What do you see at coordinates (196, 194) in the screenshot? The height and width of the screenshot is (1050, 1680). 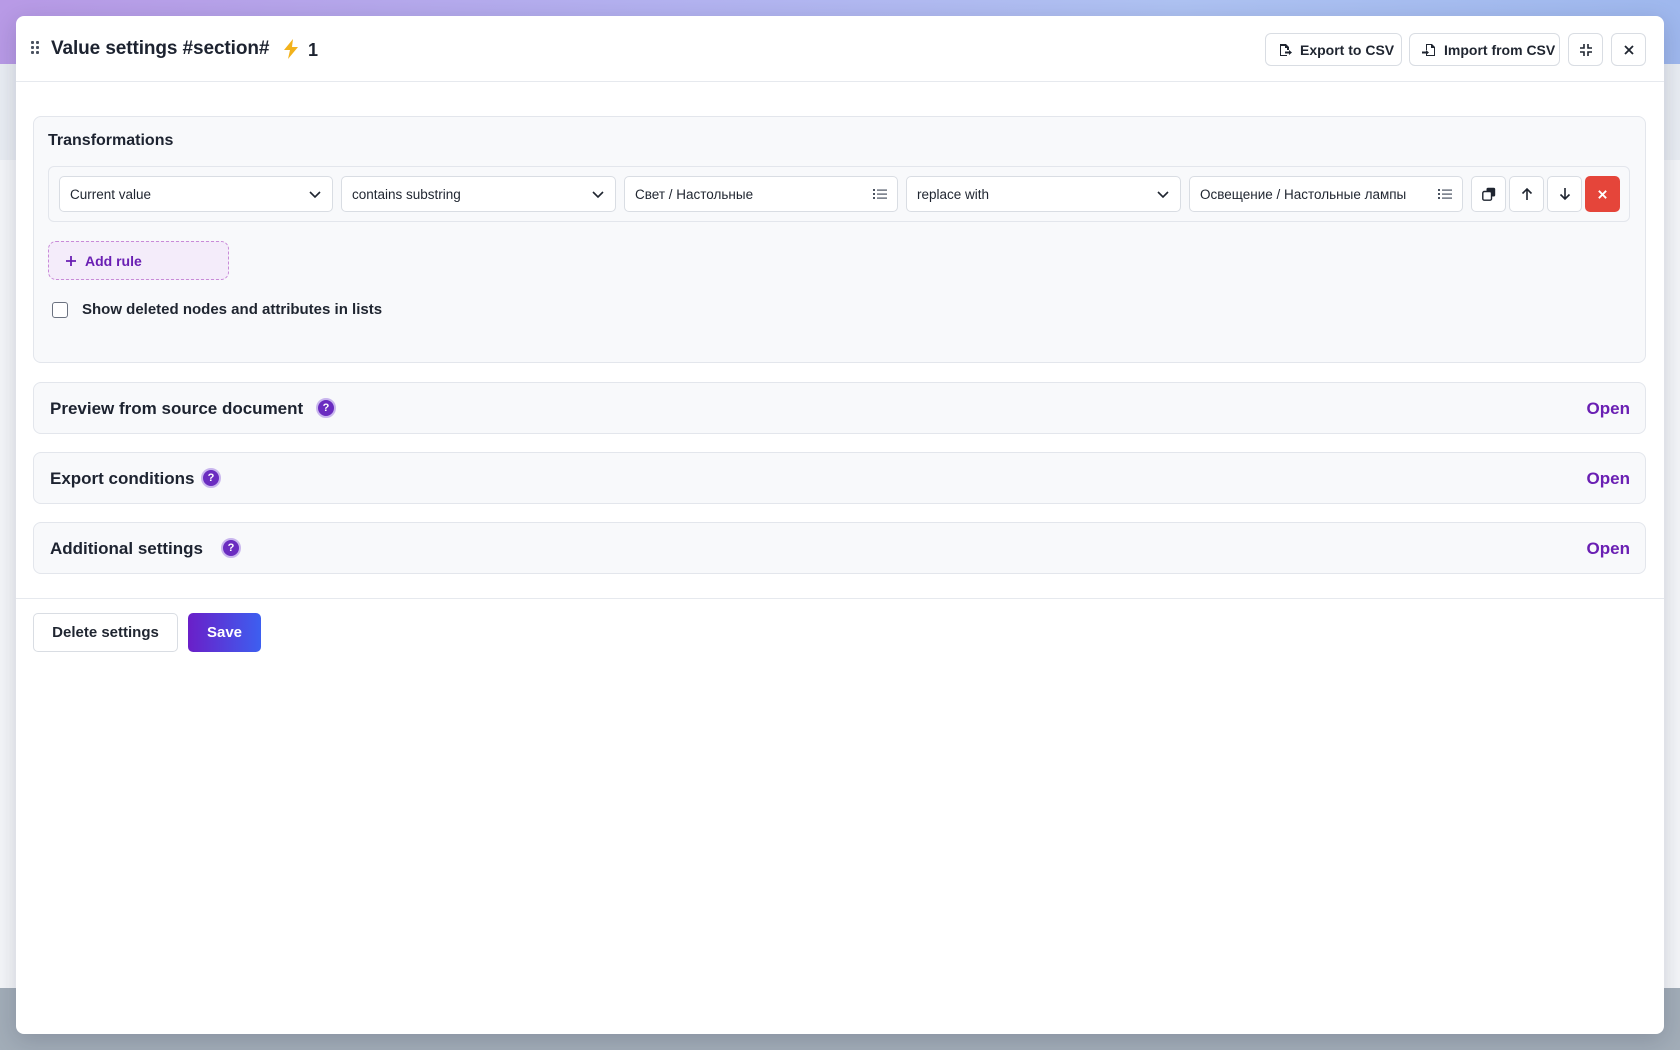 I see `source-select: Current value` at bounding box center [196, 194].